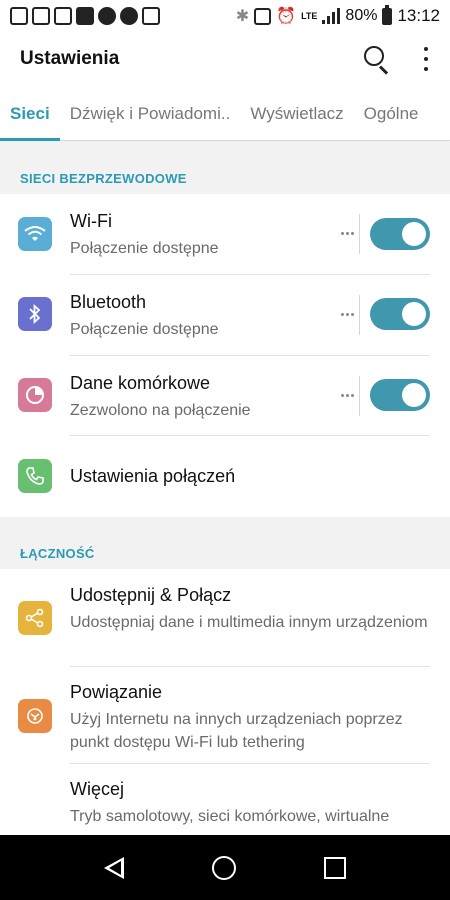 Image resolution: width=450 pixels, height=900 pixels. Describe the element at coordinates (35, 476) in the screenshot. I see `phone-icon` at that location.